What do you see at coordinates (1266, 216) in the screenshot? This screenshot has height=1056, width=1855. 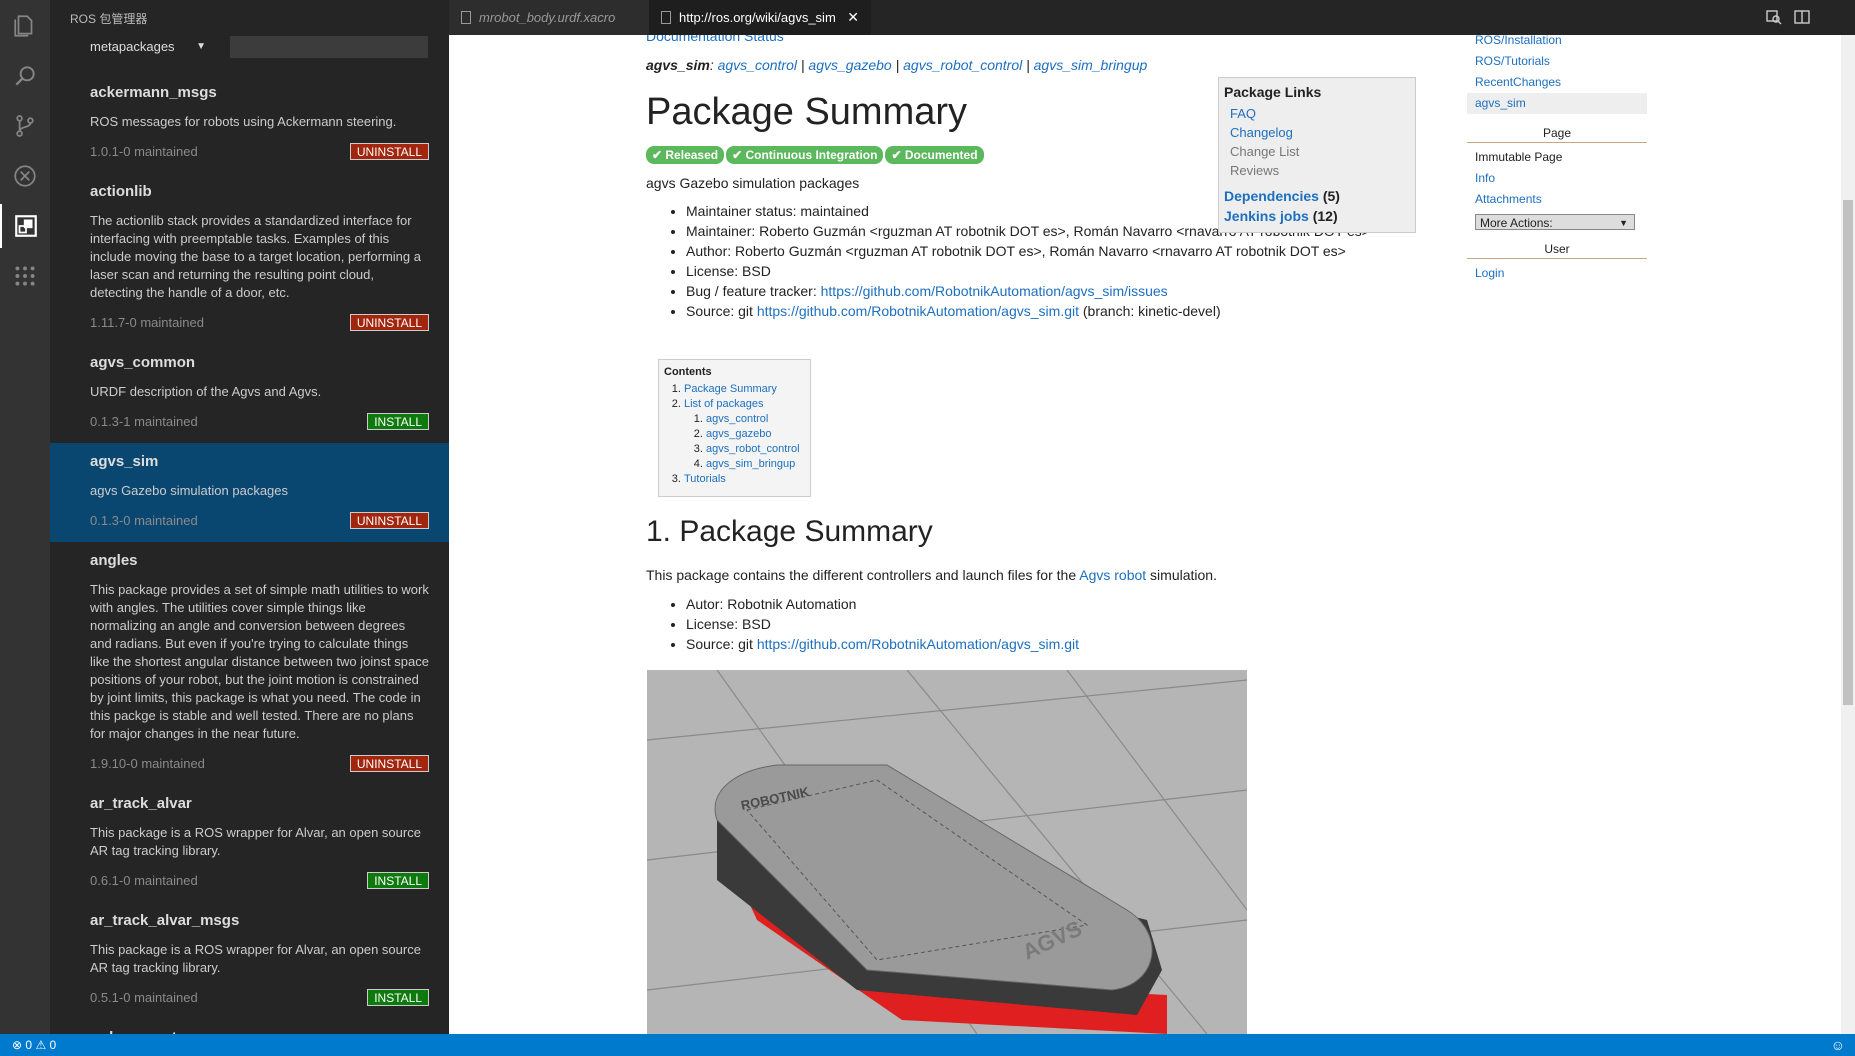 I see `jenkins-jobs-link: Jenkins jobs` at bounding box center [1266, 216].